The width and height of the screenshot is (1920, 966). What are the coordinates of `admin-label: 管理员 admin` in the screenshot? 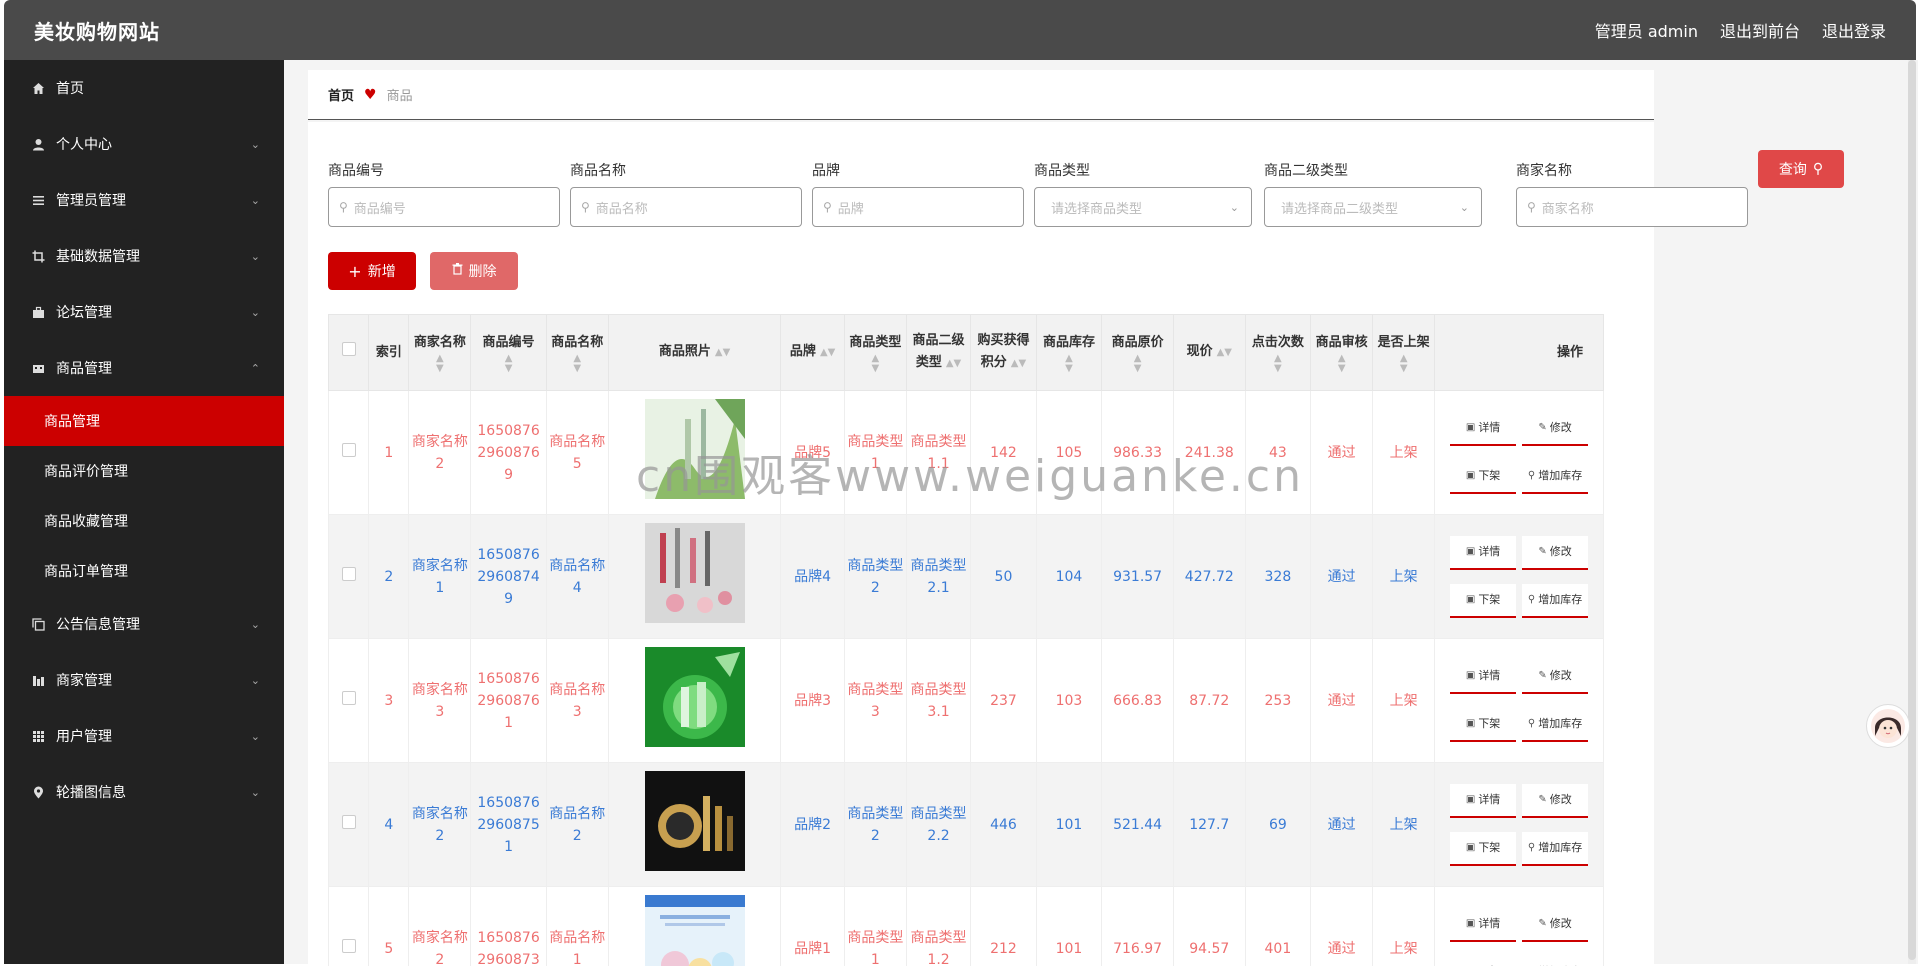 It's located at (1646, 30).